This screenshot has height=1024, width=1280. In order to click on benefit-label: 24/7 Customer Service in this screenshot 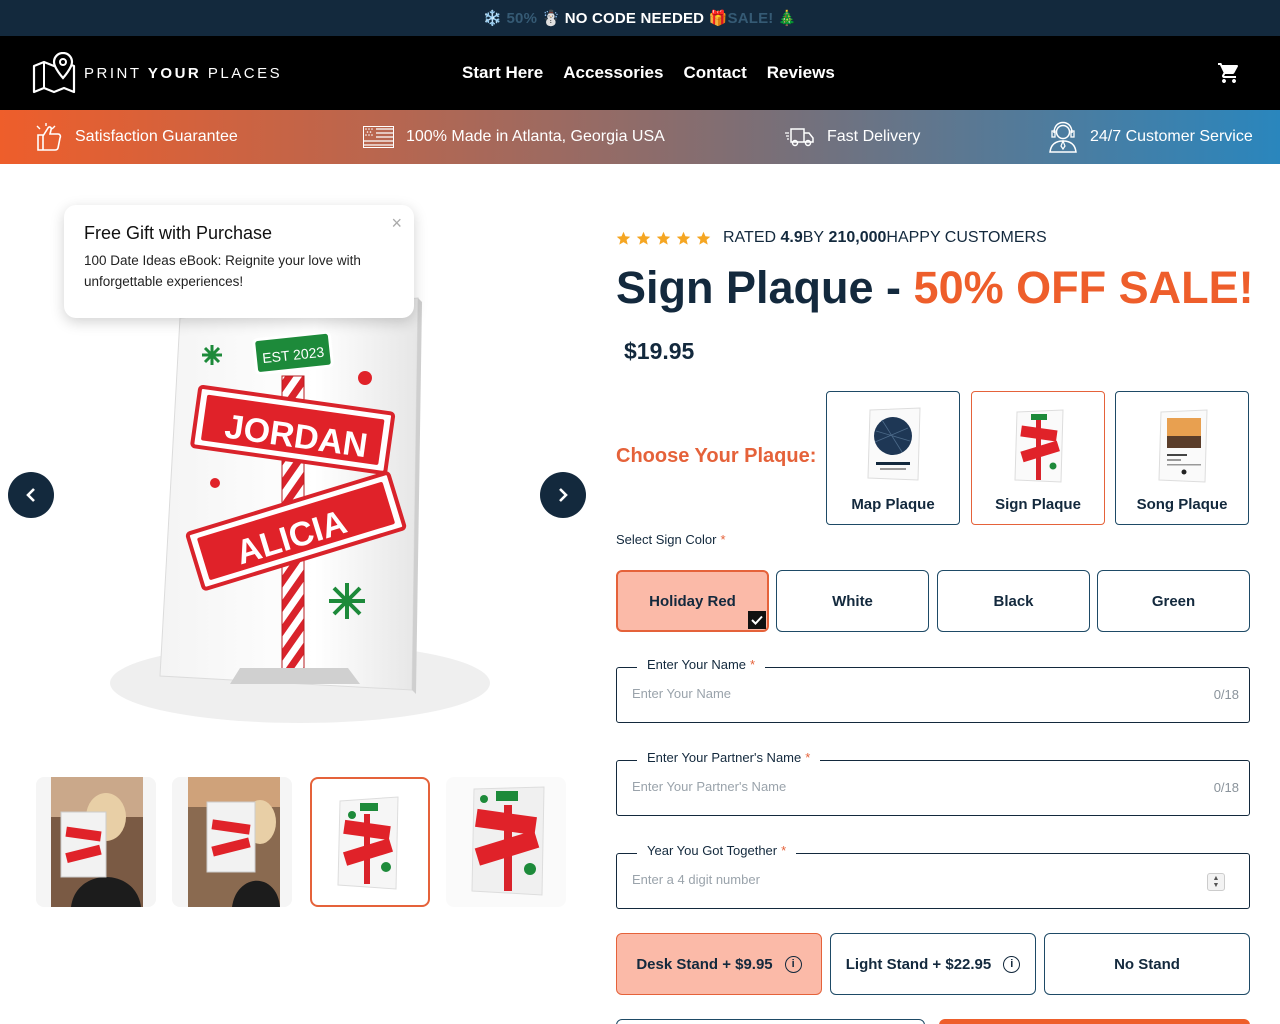, I will do `click(1171, 136)`.